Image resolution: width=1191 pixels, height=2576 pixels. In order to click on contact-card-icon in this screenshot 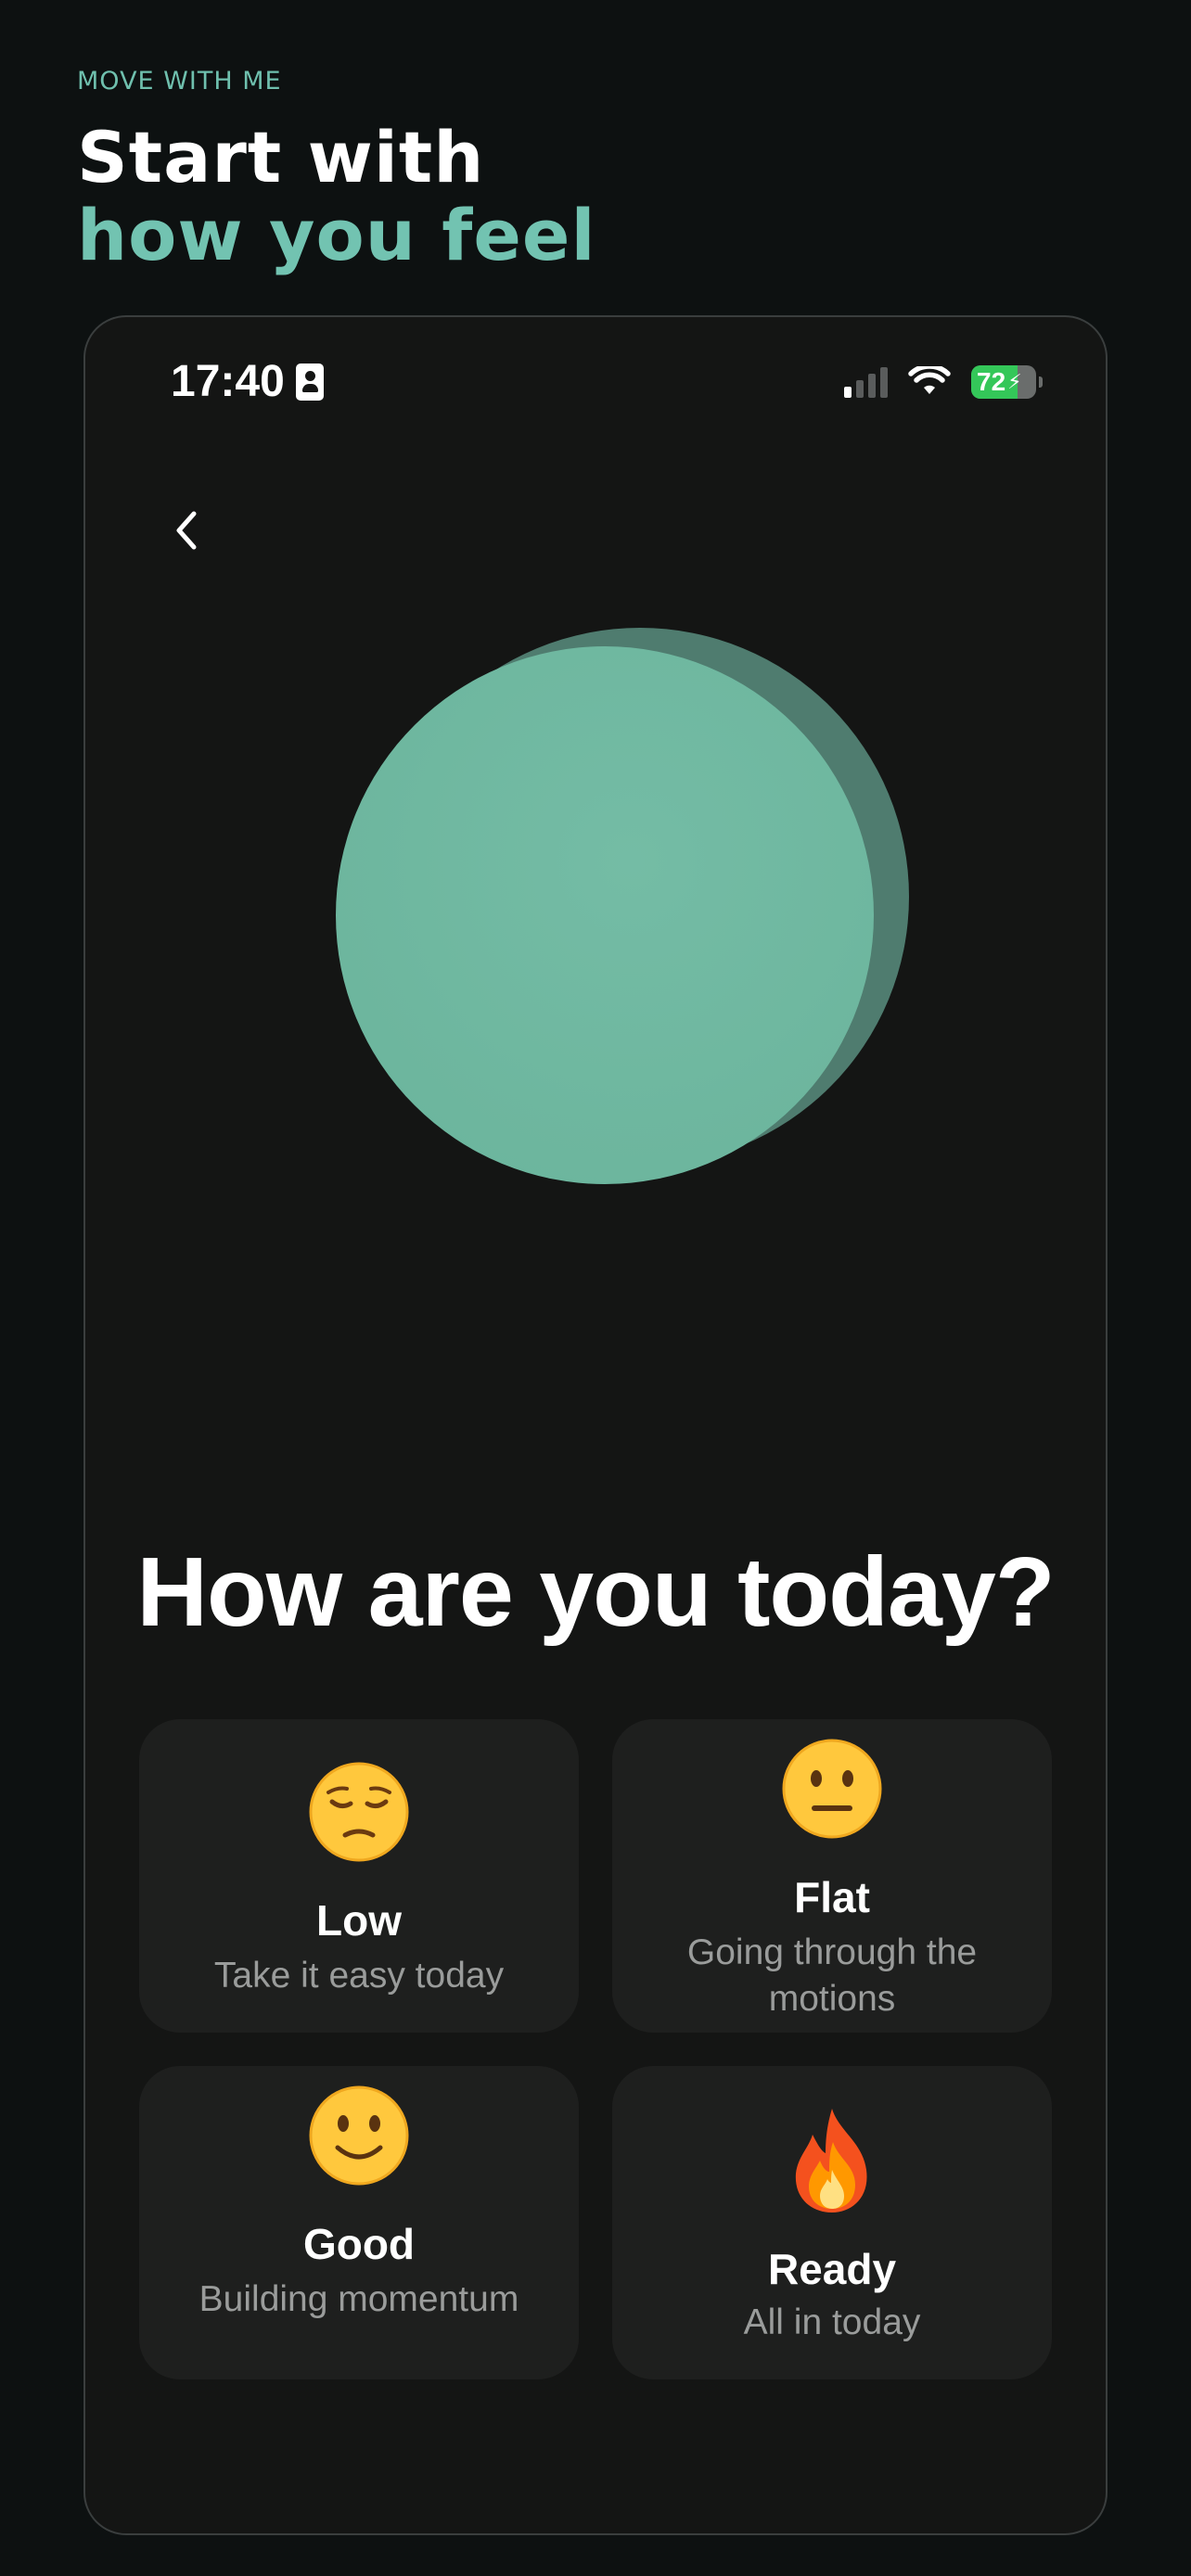, I will do `click(309, 382)`.